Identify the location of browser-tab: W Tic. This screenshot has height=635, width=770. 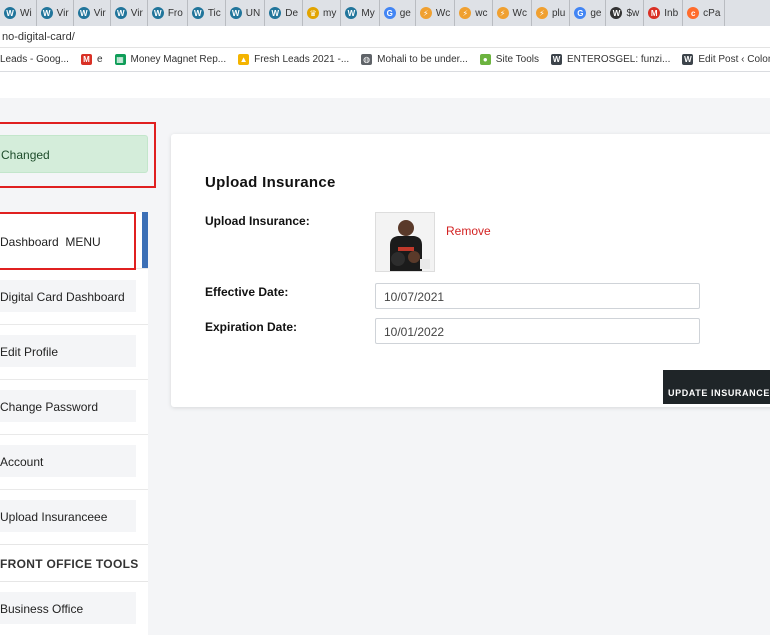
(207, 13).